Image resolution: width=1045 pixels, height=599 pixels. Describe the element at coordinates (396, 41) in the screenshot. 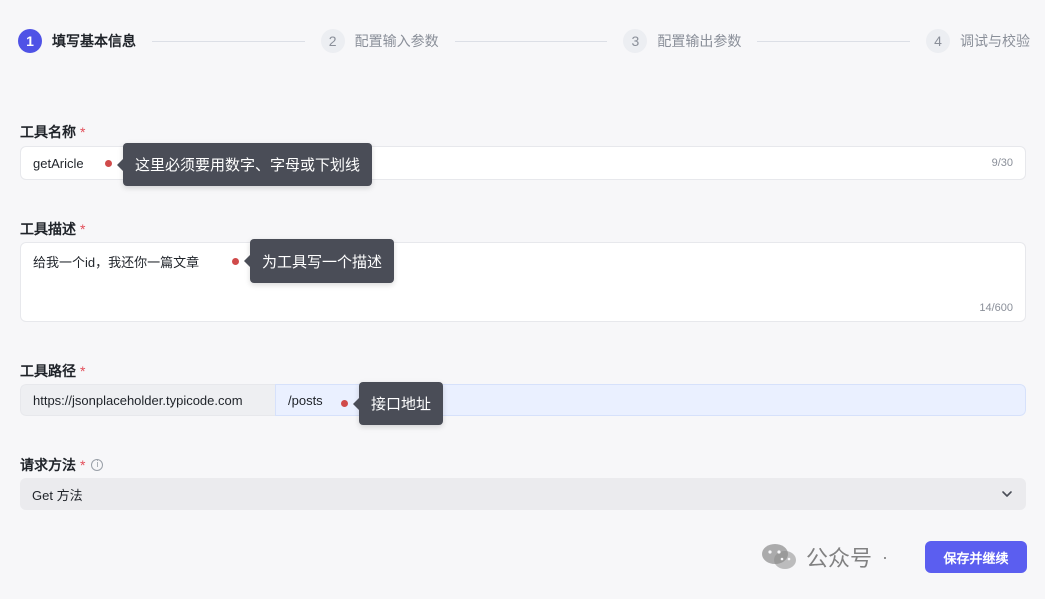

I see `step-label: 配置输入参数` at that location.